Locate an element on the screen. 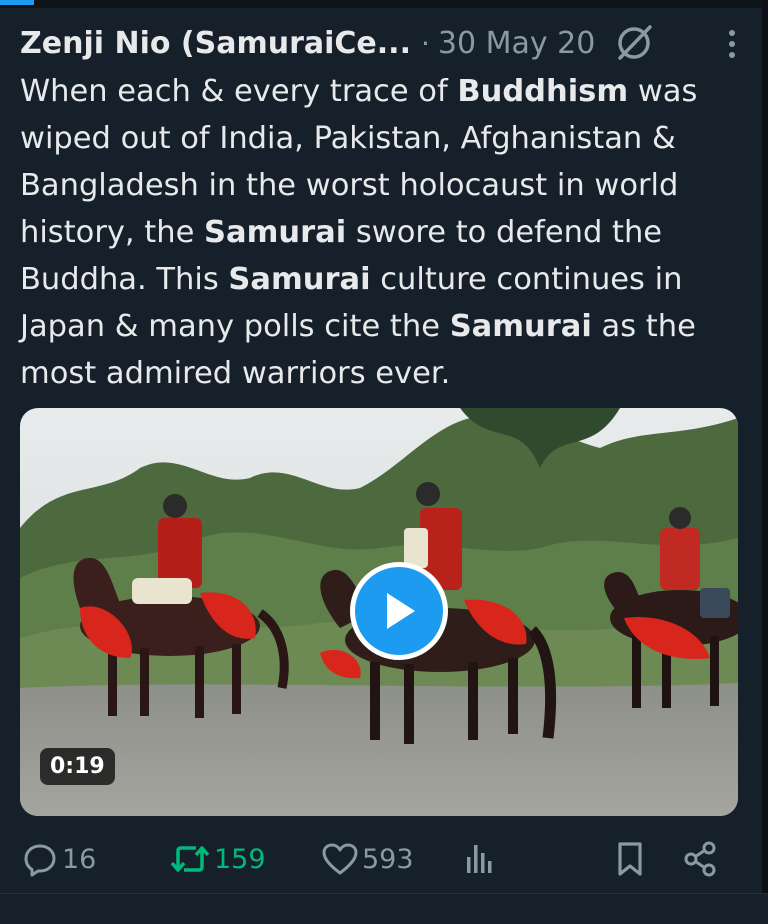 The image size is (768, 924). play-icon is located at coordinates (401, 611).